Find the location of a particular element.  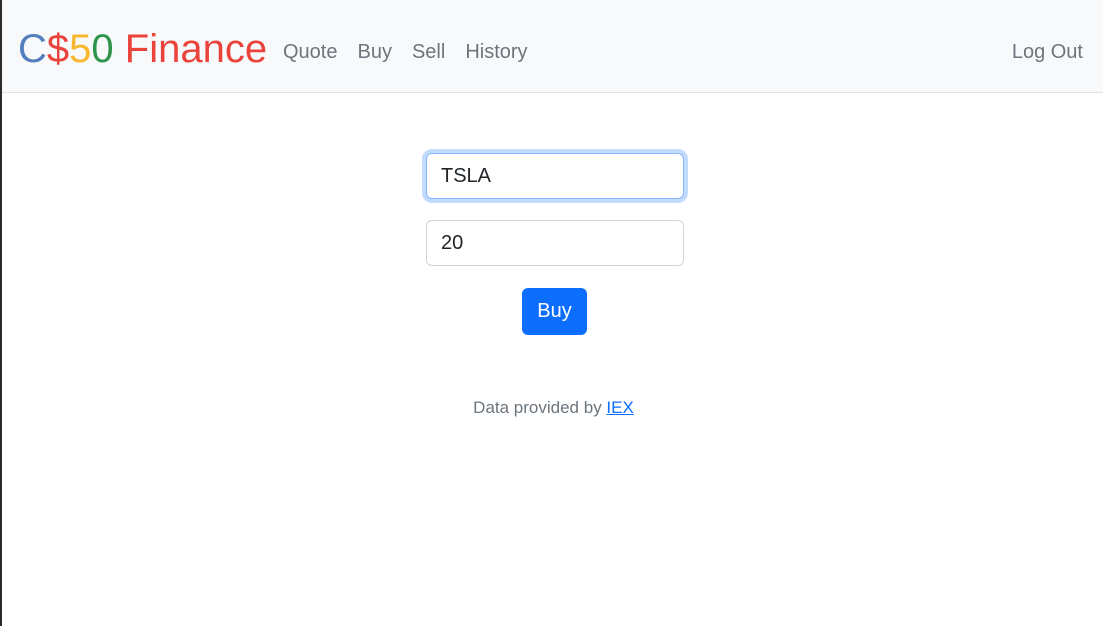

footer-text: Data provided by is located at coordinates (540, 407).